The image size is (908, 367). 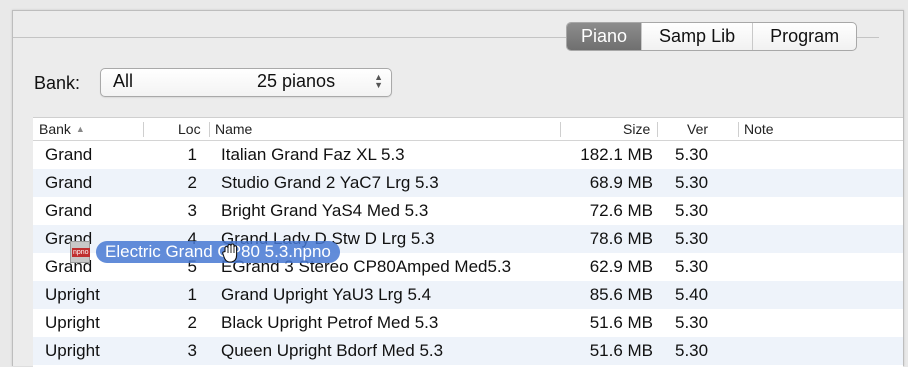 I want to click on dragged-filename: Electric Grand CP80 5.3.npno, so click(x=218, y=252).